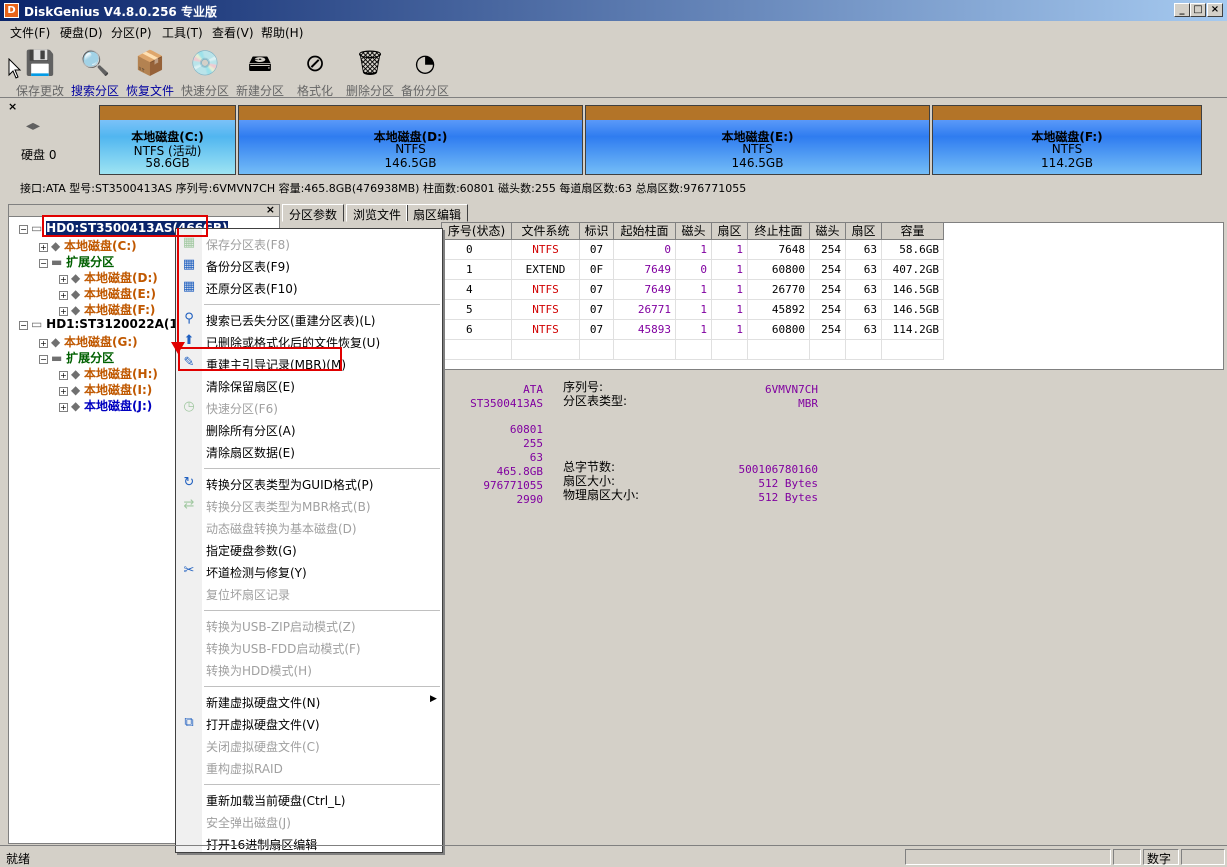 This screenshot has height=867, width=1227. What do you see at coordinates (88, 341) in the screenshot?
I see `tree-item: + ◆ 本地磁盘(G:)` at bounding box center [88, 341].